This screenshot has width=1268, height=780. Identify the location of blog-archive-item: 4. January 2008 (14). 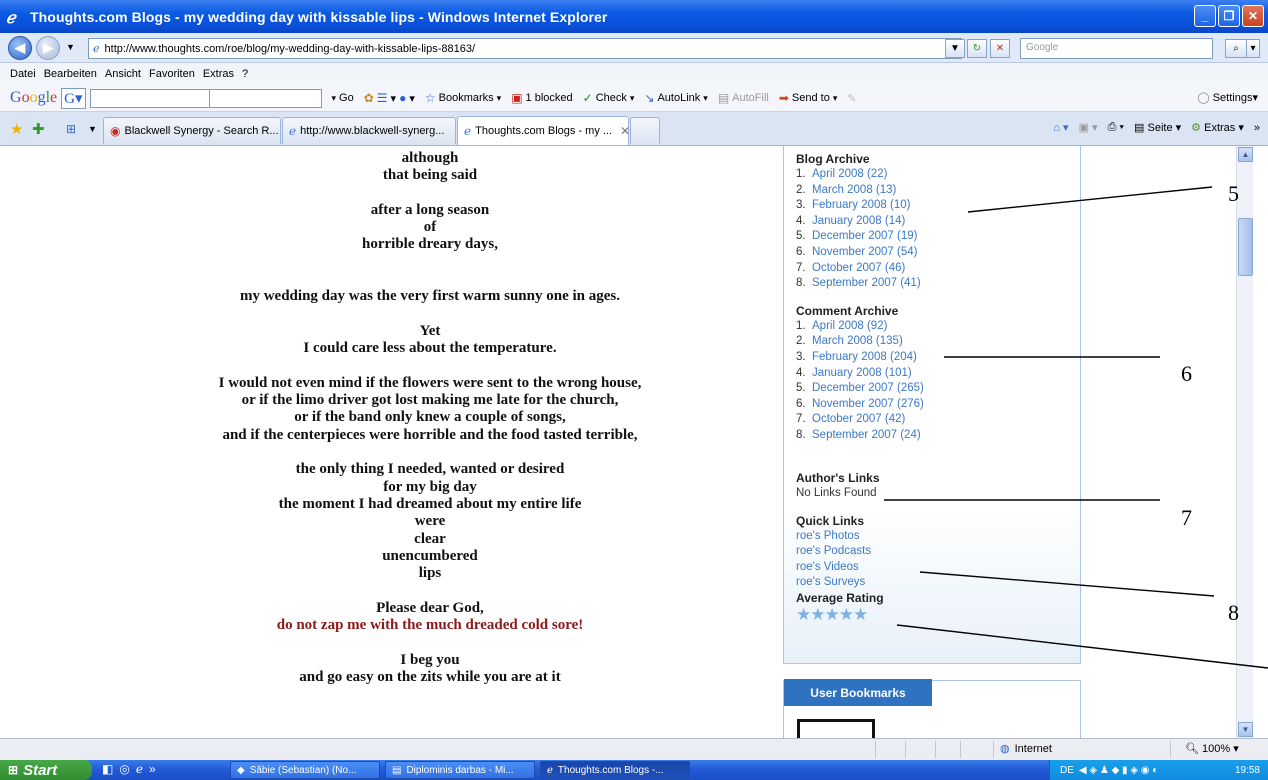
(938, 222).